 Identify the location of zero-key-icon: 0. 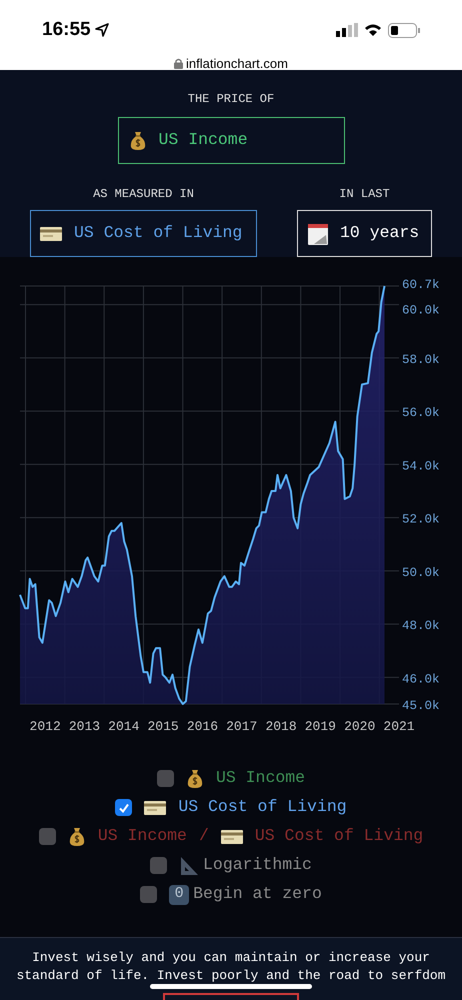
(179, 894).